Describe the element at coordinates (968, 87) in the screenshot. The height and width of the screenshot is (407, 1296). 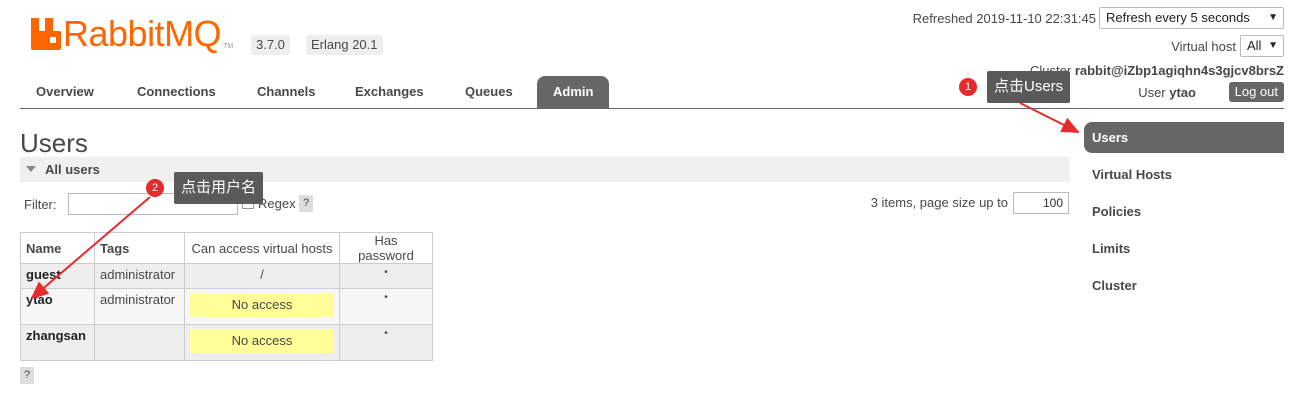
I see `step-1-badge: 1` at that location.